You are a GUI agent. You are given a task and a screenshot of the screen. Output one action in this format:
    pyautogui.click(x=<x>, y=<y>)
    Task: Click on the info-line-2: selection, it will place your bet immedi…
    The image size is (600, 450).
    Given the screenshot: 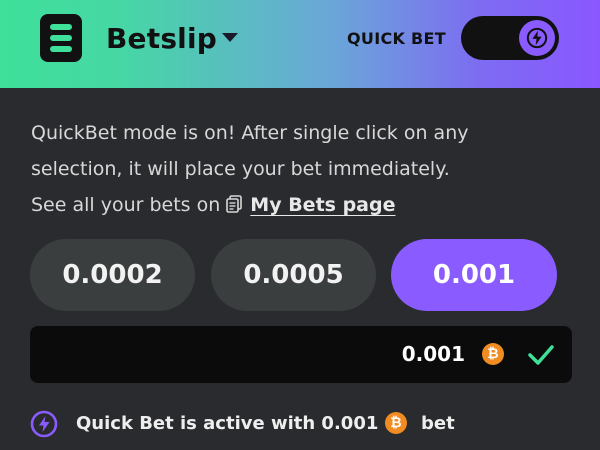 What is the action you would take?
    pyautogui.click(x=240, y=169)
    